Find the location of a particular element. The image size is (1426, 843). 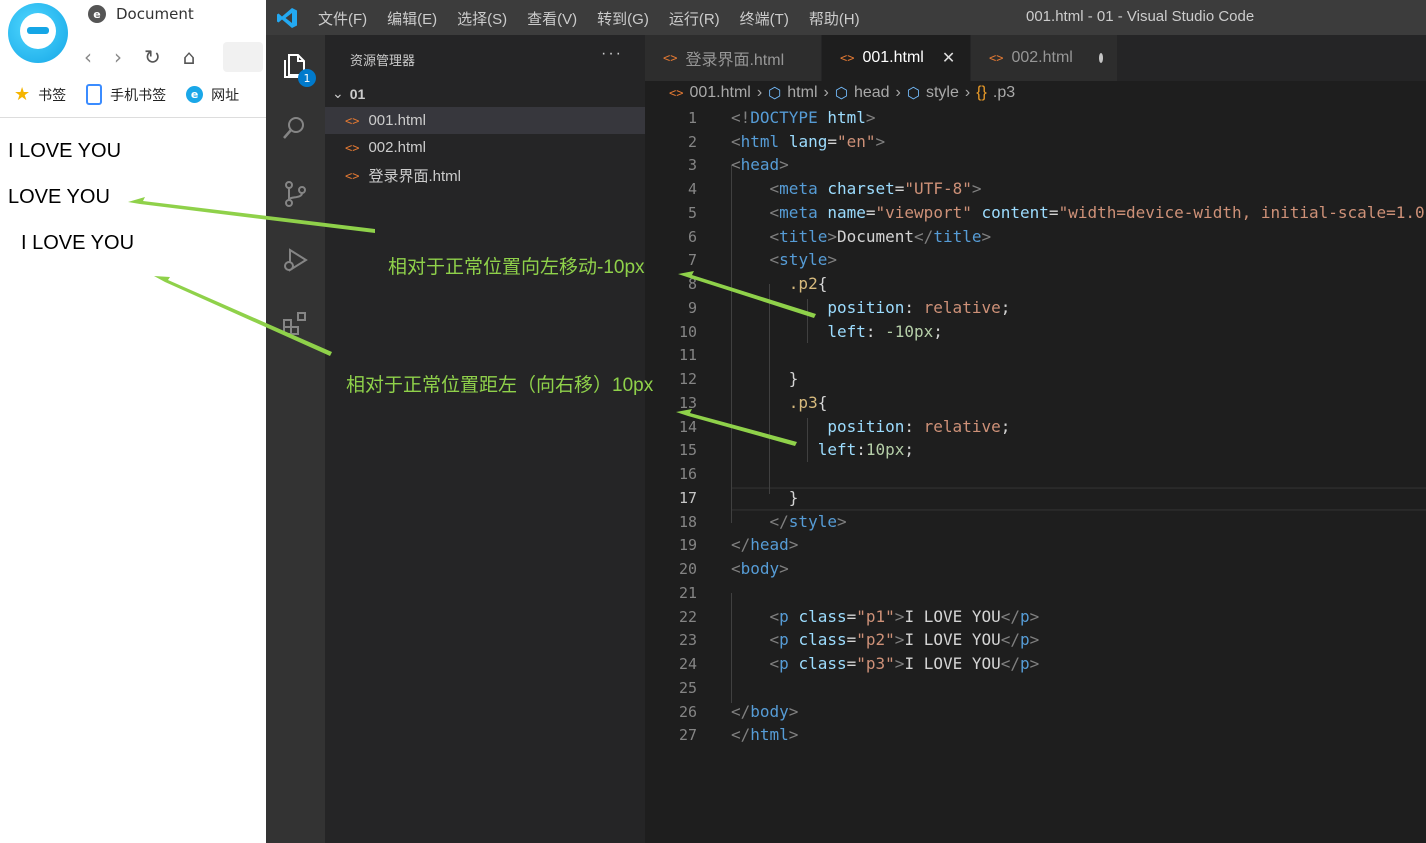

menu-help: 帮助(H) is located at coordinates (834, 18).